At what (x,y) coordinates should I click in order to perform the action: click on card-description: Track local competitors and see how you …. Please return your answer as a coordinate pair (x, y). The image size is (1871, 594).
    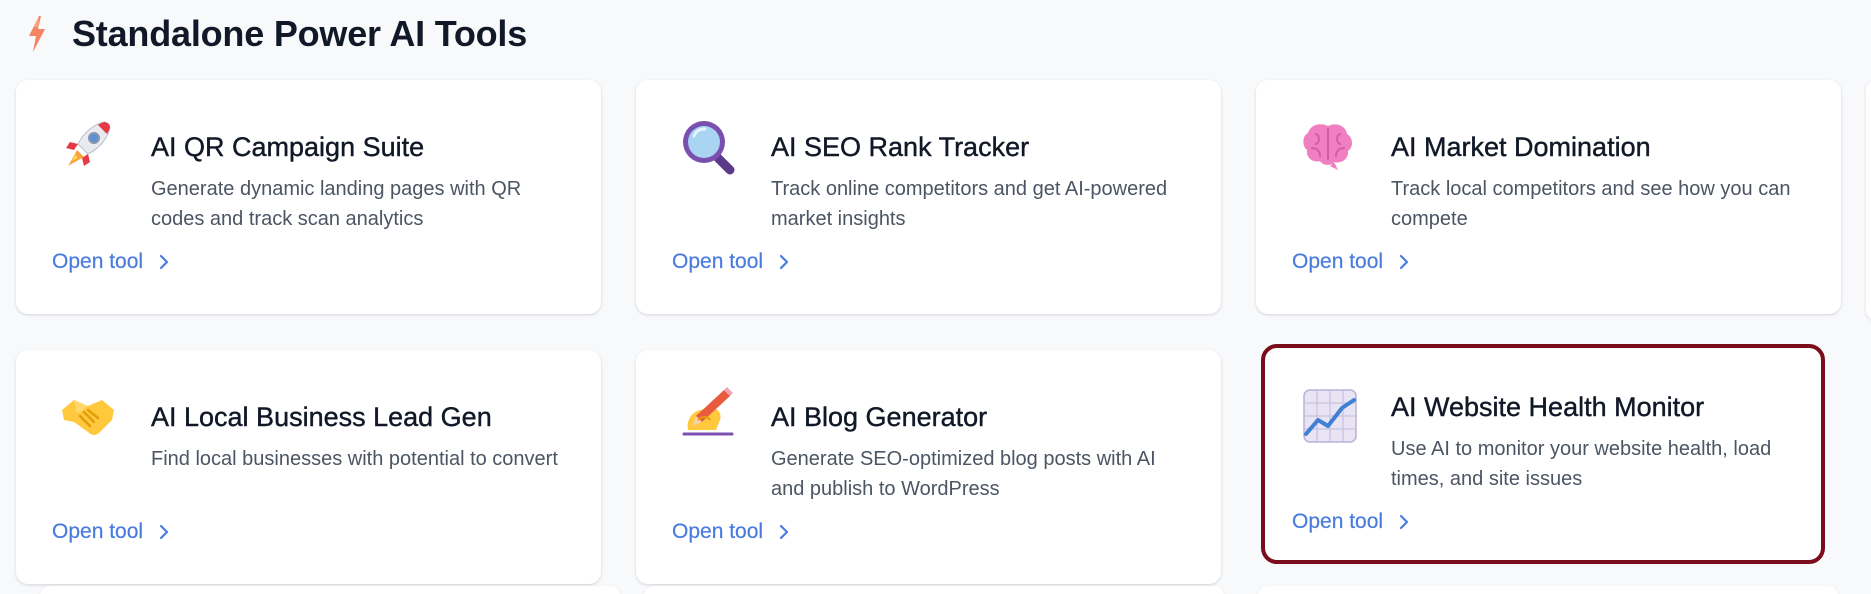
    Looking at the image, I should click on (1591, 204).